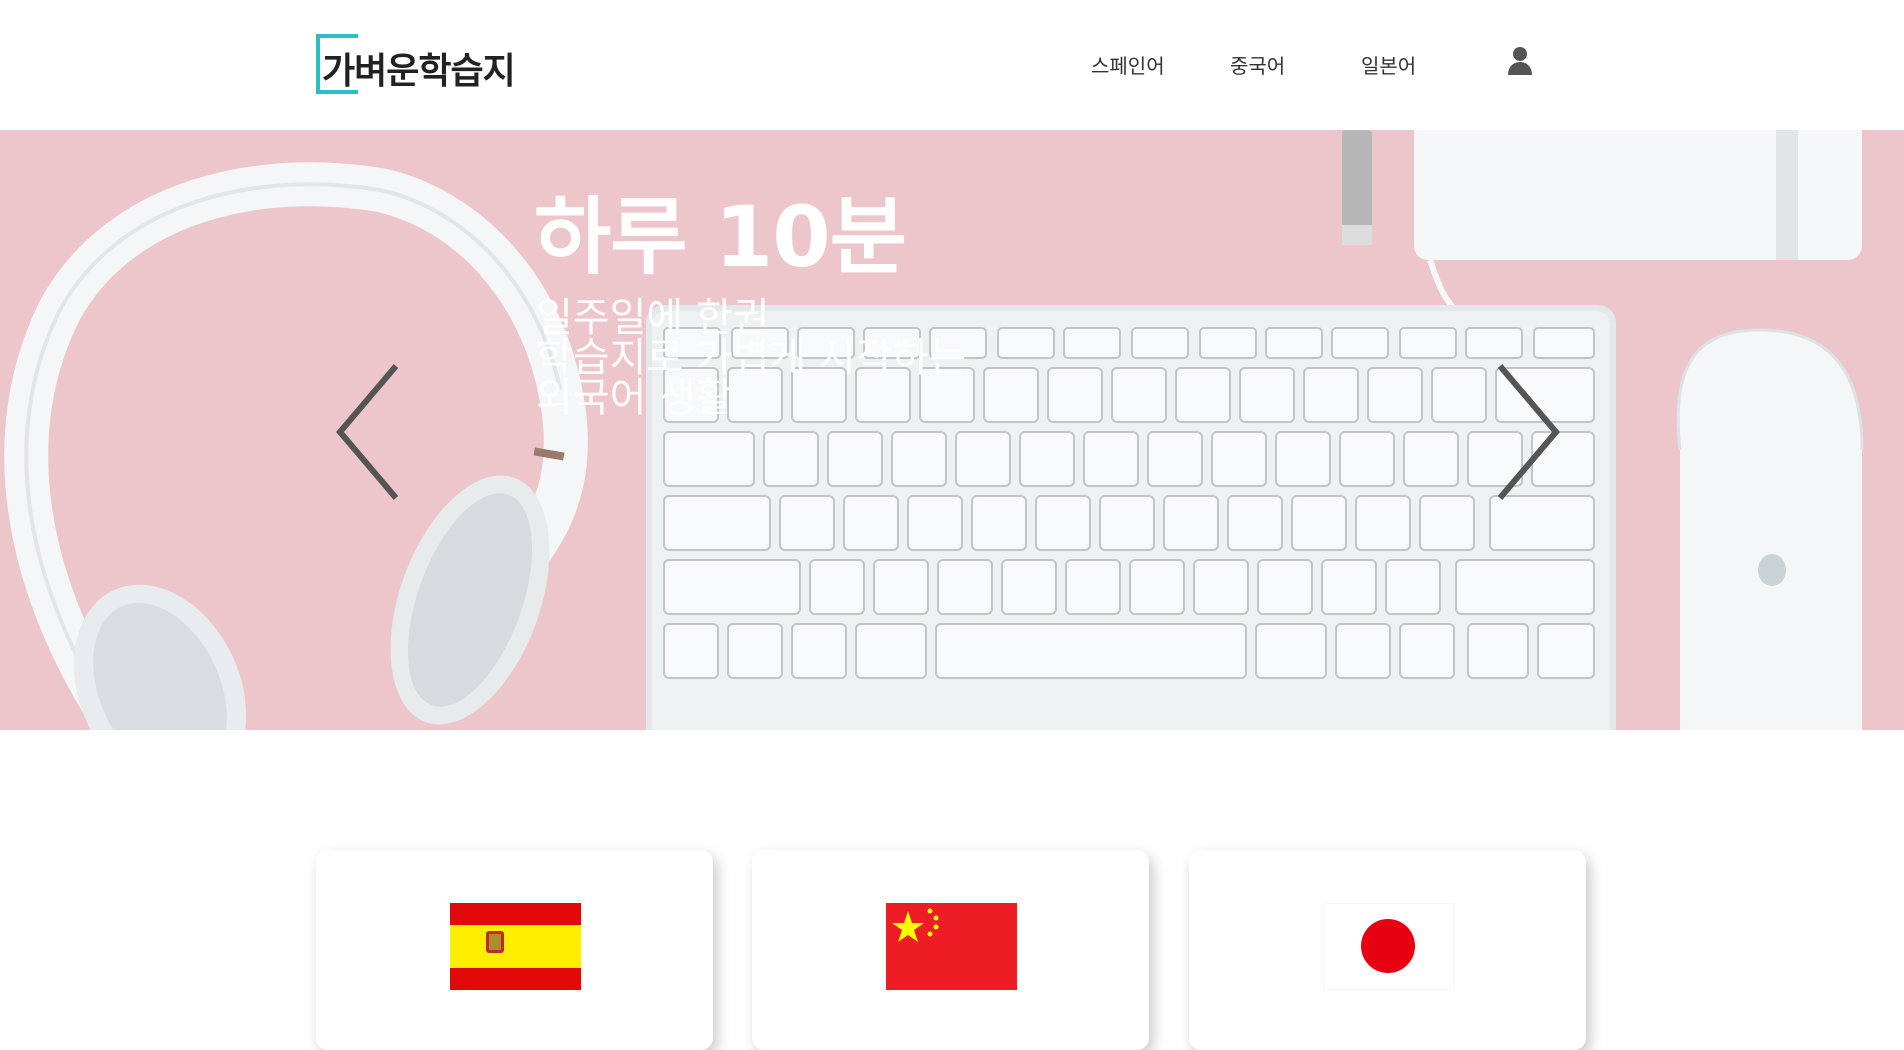 This screenshot has height=1050, width=1904. What do you see at coordinates (653, 318) in the screenshot?
I see `hero-subtitle-line-1: 일주일에 한권` at bounding box center [653, 318].